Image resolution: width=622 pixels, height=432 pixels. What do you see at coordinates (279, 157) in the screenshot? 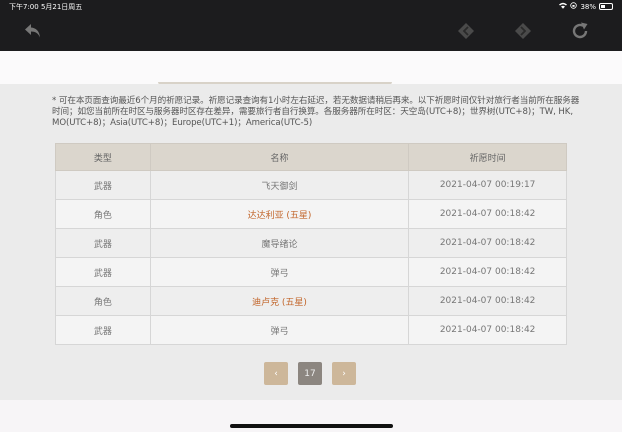
I see `column-header-name: 名称` at bounding box center [279, 157].